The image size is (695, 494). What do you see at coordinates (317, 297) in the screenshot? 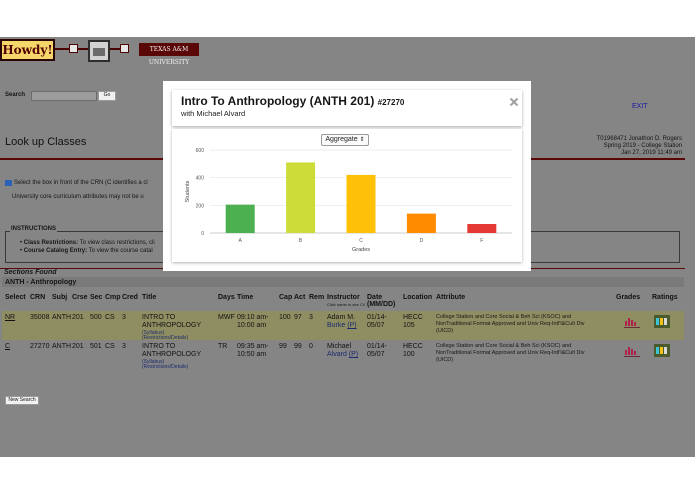
I see `col-rem: Rem` at bounding box center [317, 297].